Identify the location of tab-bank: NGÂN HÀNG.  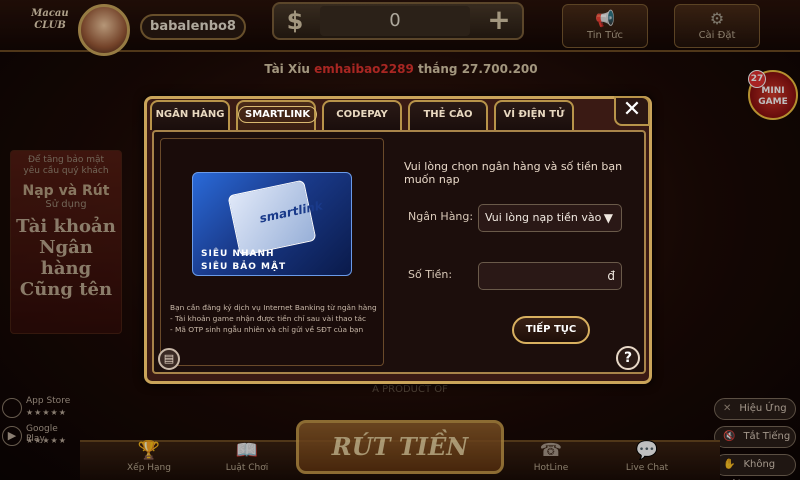
(190, 115).